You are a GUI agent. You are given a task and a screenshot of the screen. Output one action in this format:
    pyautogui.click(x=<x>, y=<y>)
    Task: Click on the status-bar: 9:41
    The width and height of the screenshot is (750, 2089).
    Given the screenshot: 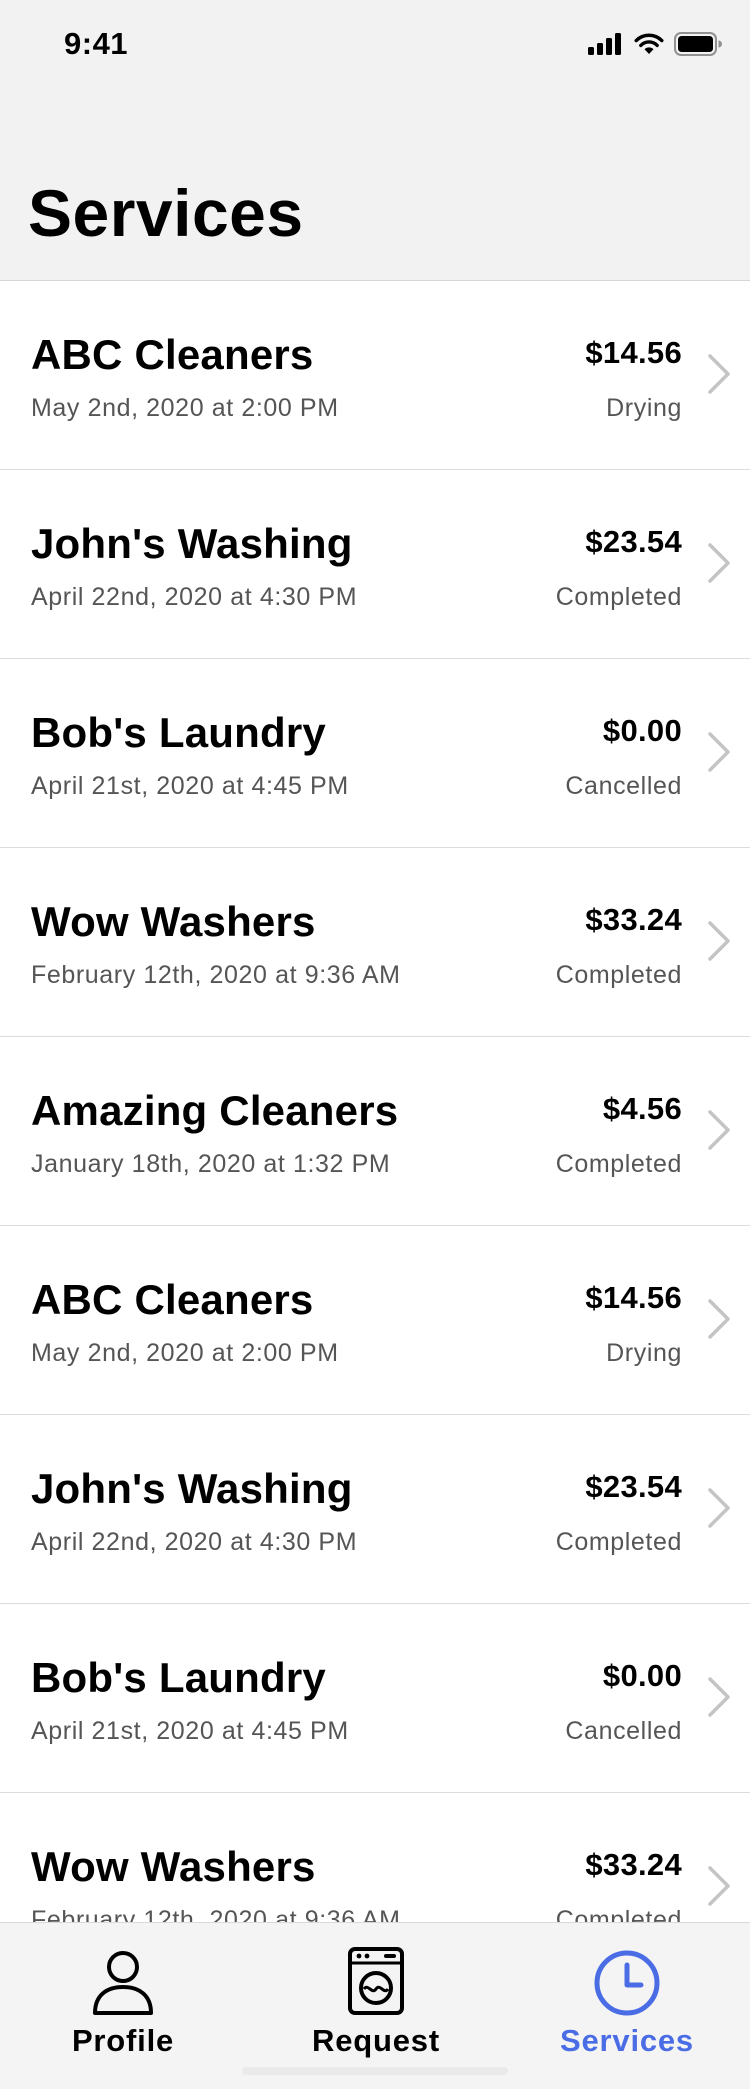 What is the action you would take?
    pyautogui.click(x=375, y=45)
    